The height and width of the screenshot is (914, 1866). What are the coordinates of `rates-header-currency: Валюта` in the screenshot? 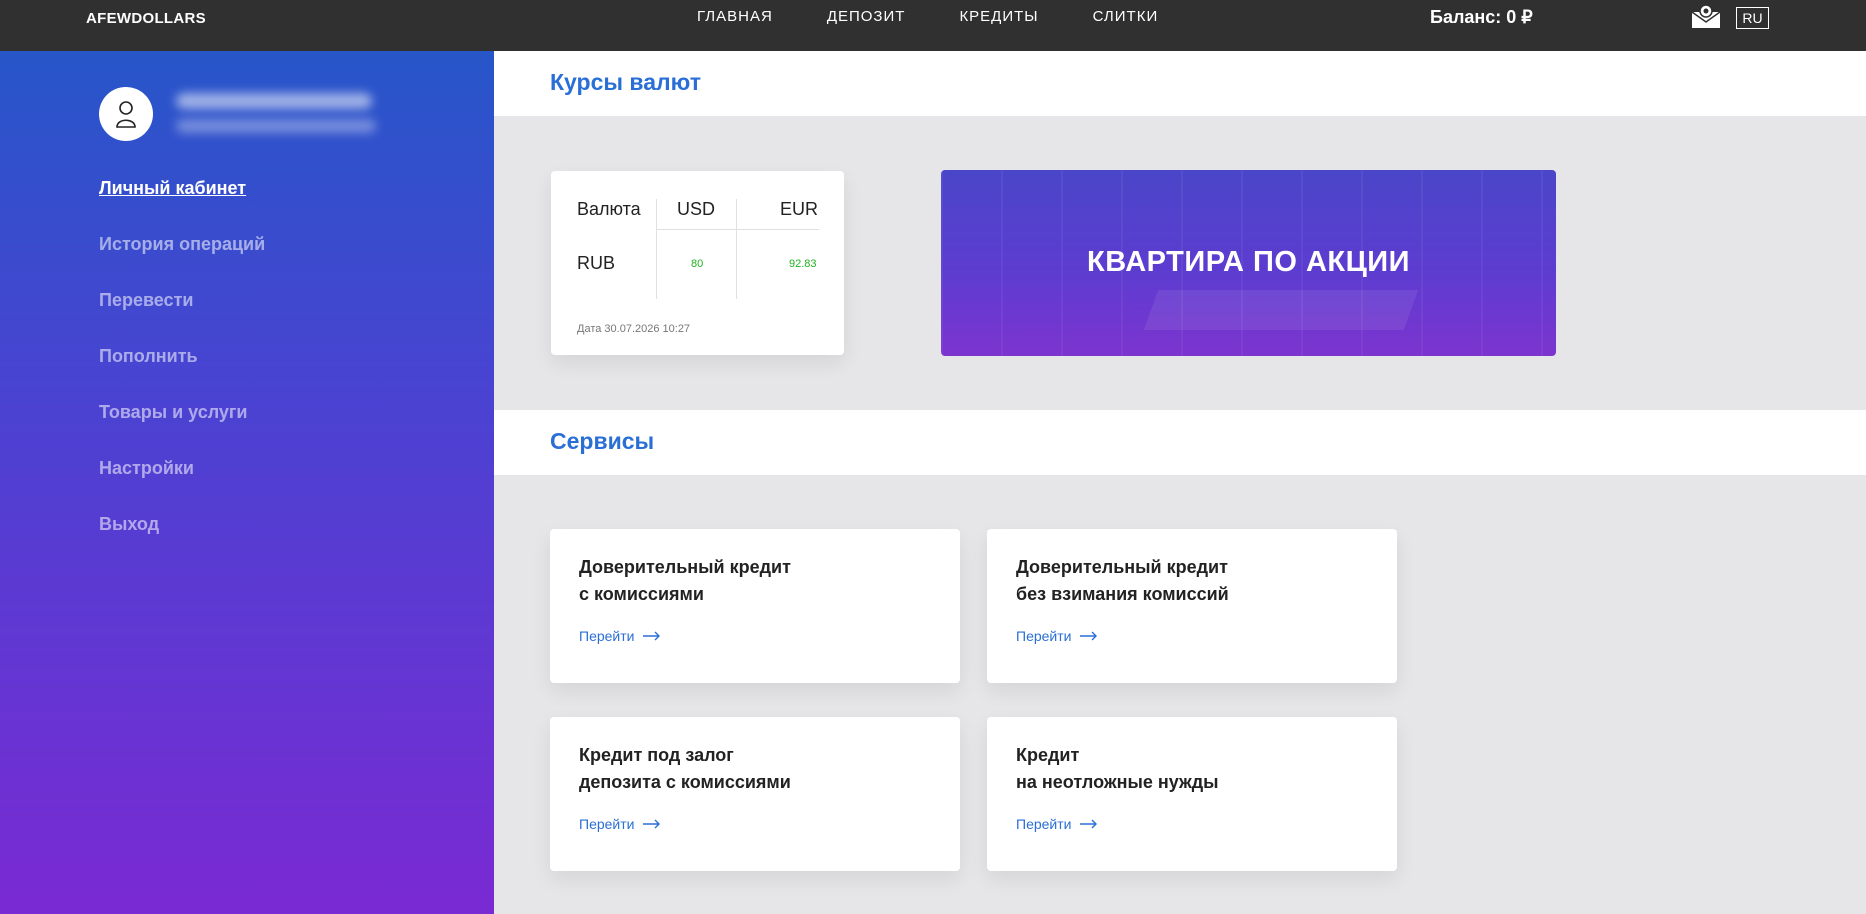 It's located at (609, 209).